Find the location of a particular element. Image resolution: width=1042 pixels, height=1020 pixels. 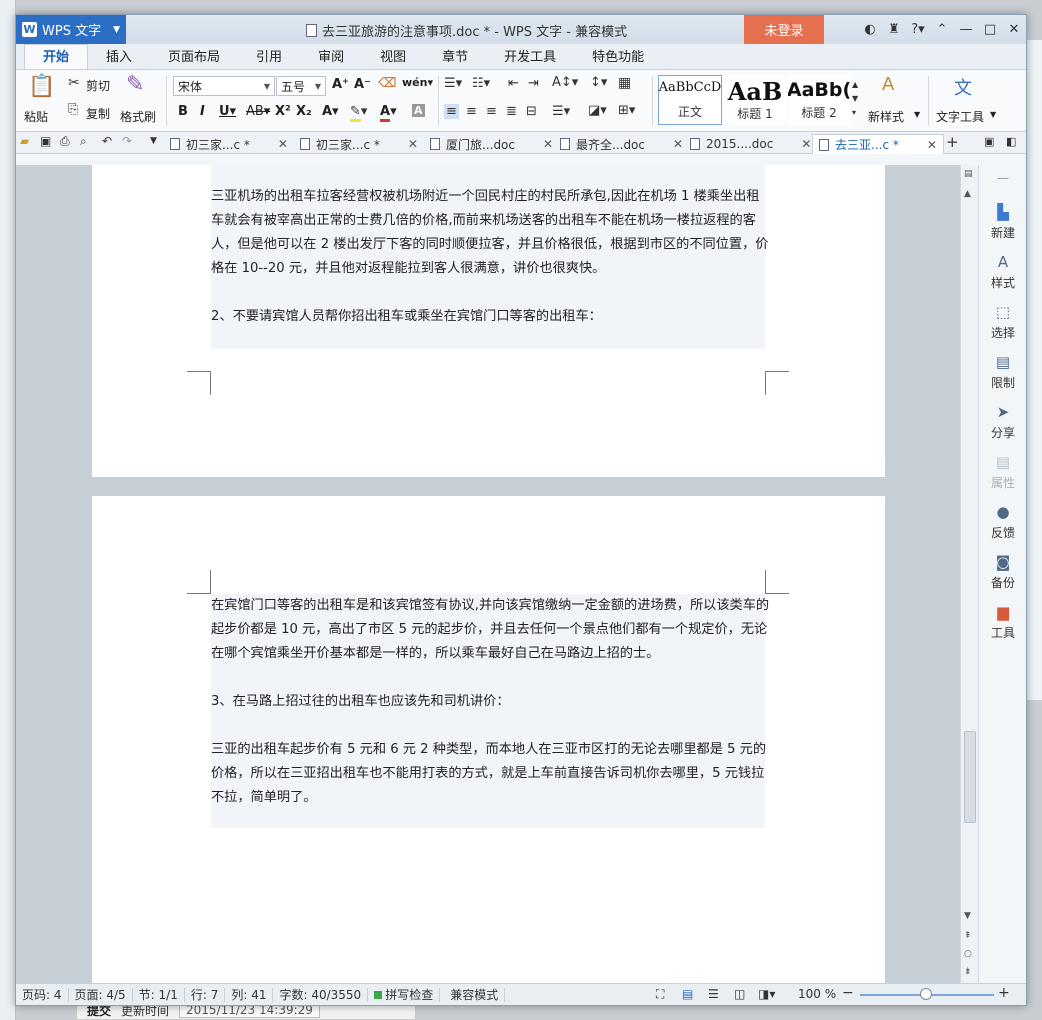

italic-button: I is located at coordinates (202, 111).